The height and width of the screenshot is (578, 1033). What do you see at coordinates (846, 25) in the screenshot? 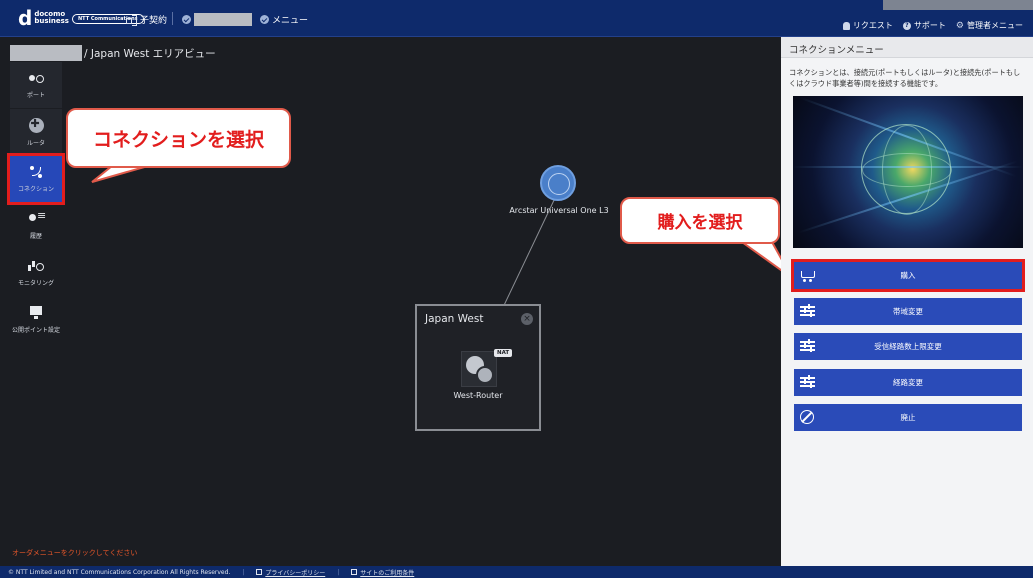
I see `bell-icon` at bounding box center [846, 25].